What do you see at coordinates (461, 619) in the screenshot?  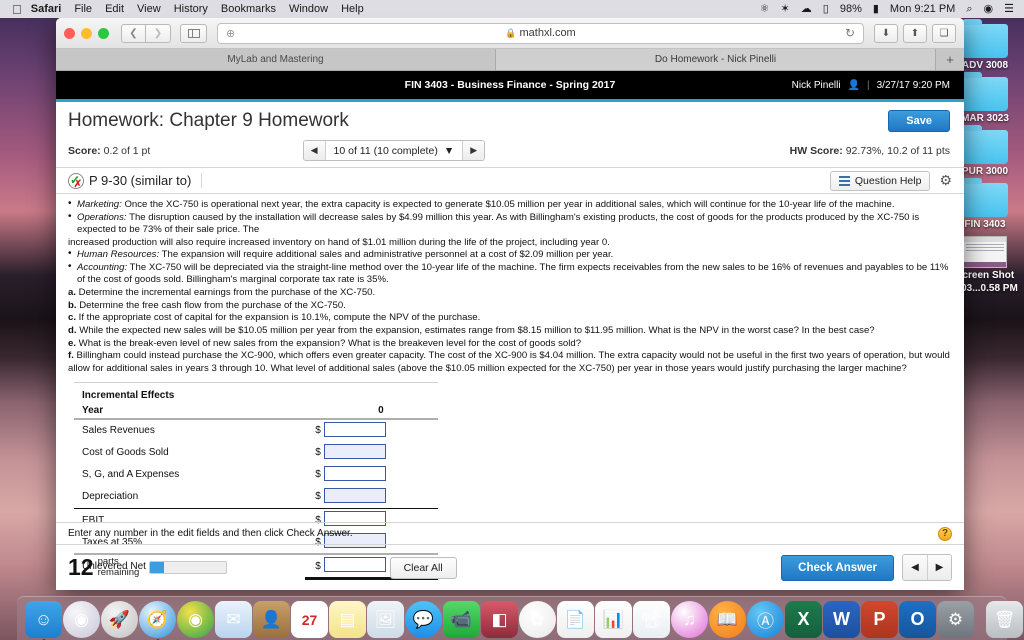 I see `facetime-icon: 📹` at bounding box center [461, 619].